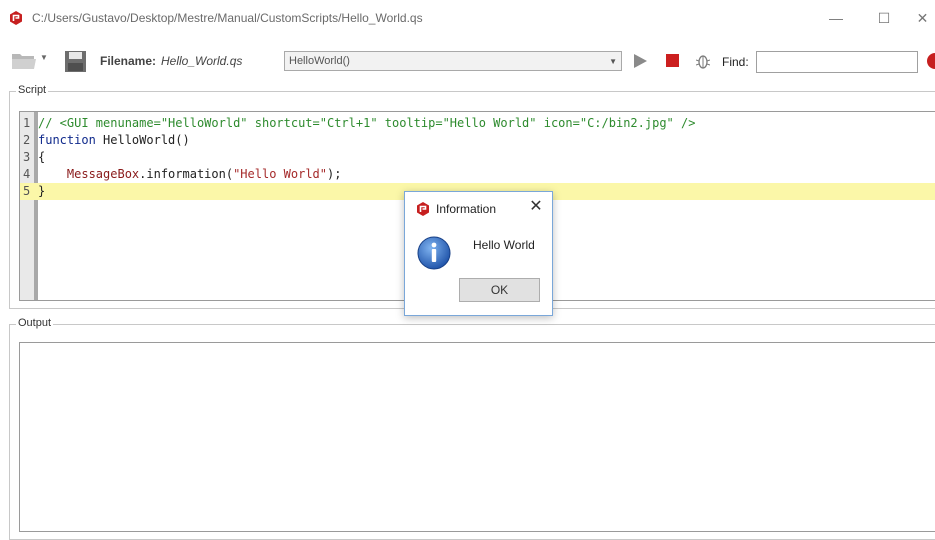  What do you see at coordinates (27, 157) in the screenshot?
I see `line-number: 3` at bounding box center [27, 157].